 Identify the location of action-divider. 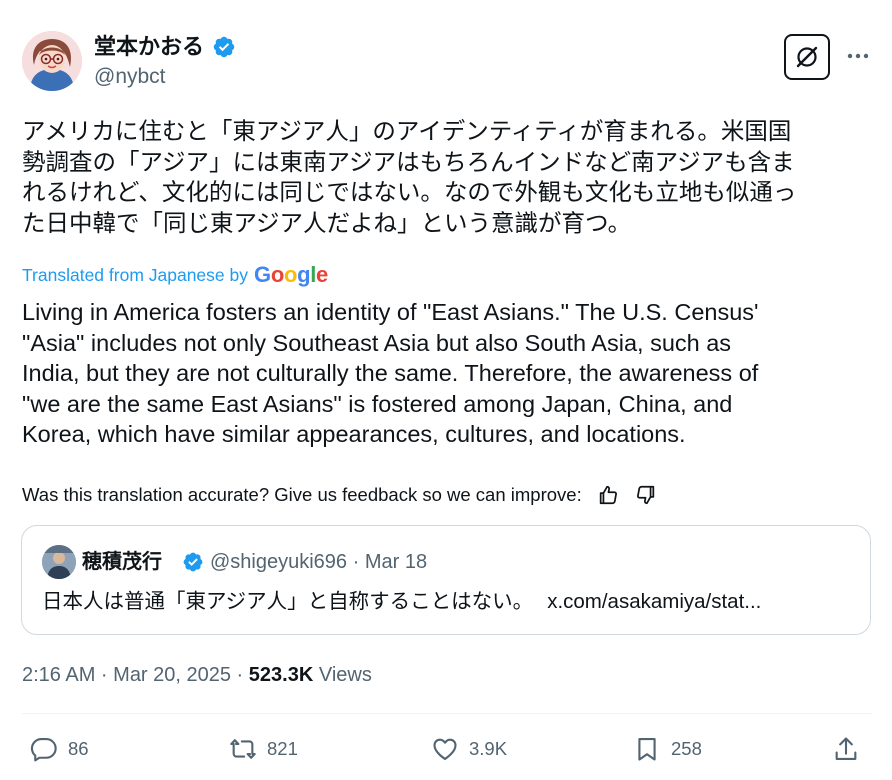
(447, 713).